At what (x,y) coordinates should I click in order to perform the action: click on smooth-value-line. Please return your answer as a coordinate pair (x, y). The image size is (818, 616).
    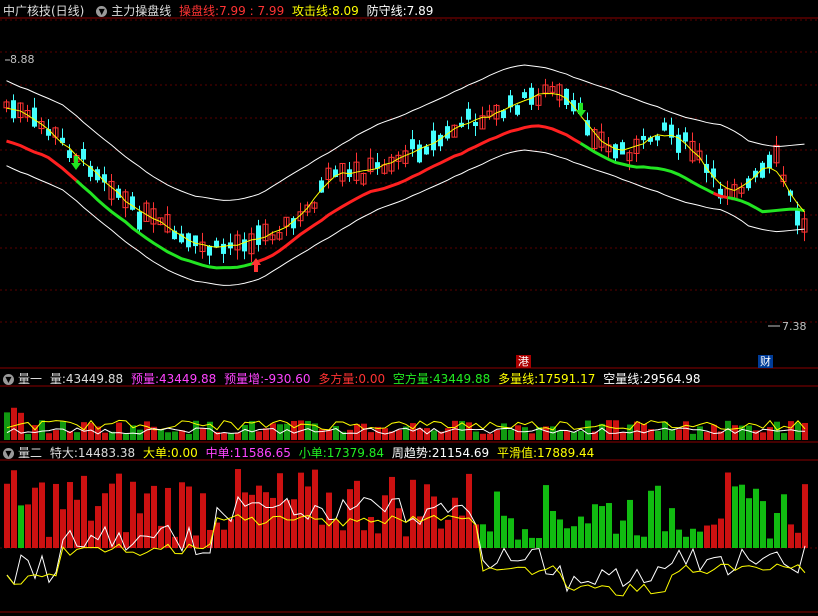
    Looking at the image, I should click on (406, 555).